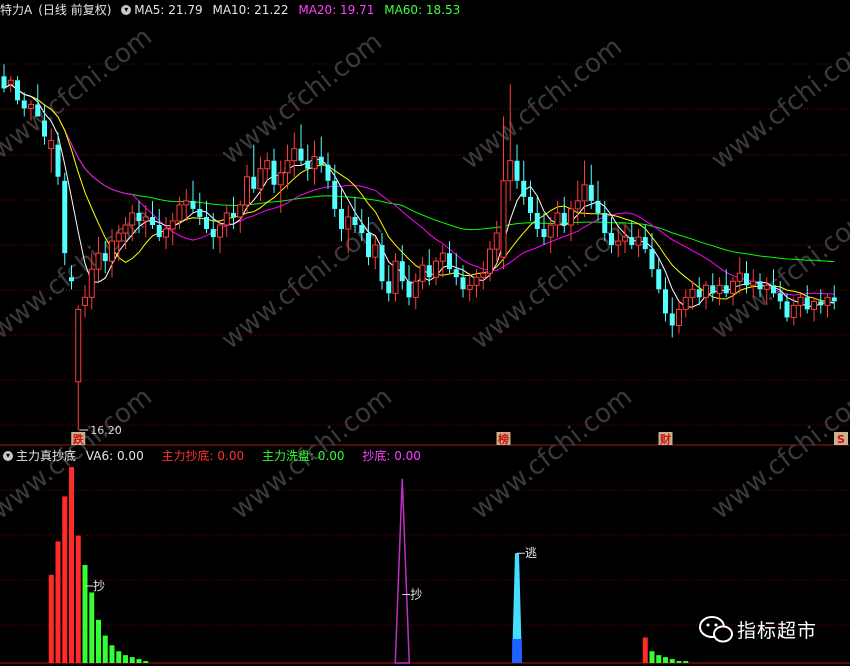 The image size is (850, 666). I want to click on settings-circle-icon: ▾, so click(126, 9).